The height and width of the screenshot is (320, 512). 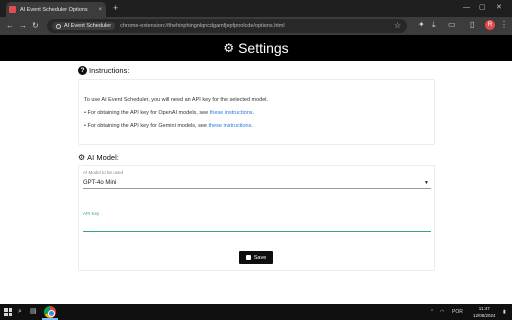 What do you see at coordinates (229, 48) in the screenshot?
I see `gear-icon: ⚙` at bounding box center [229, 48].